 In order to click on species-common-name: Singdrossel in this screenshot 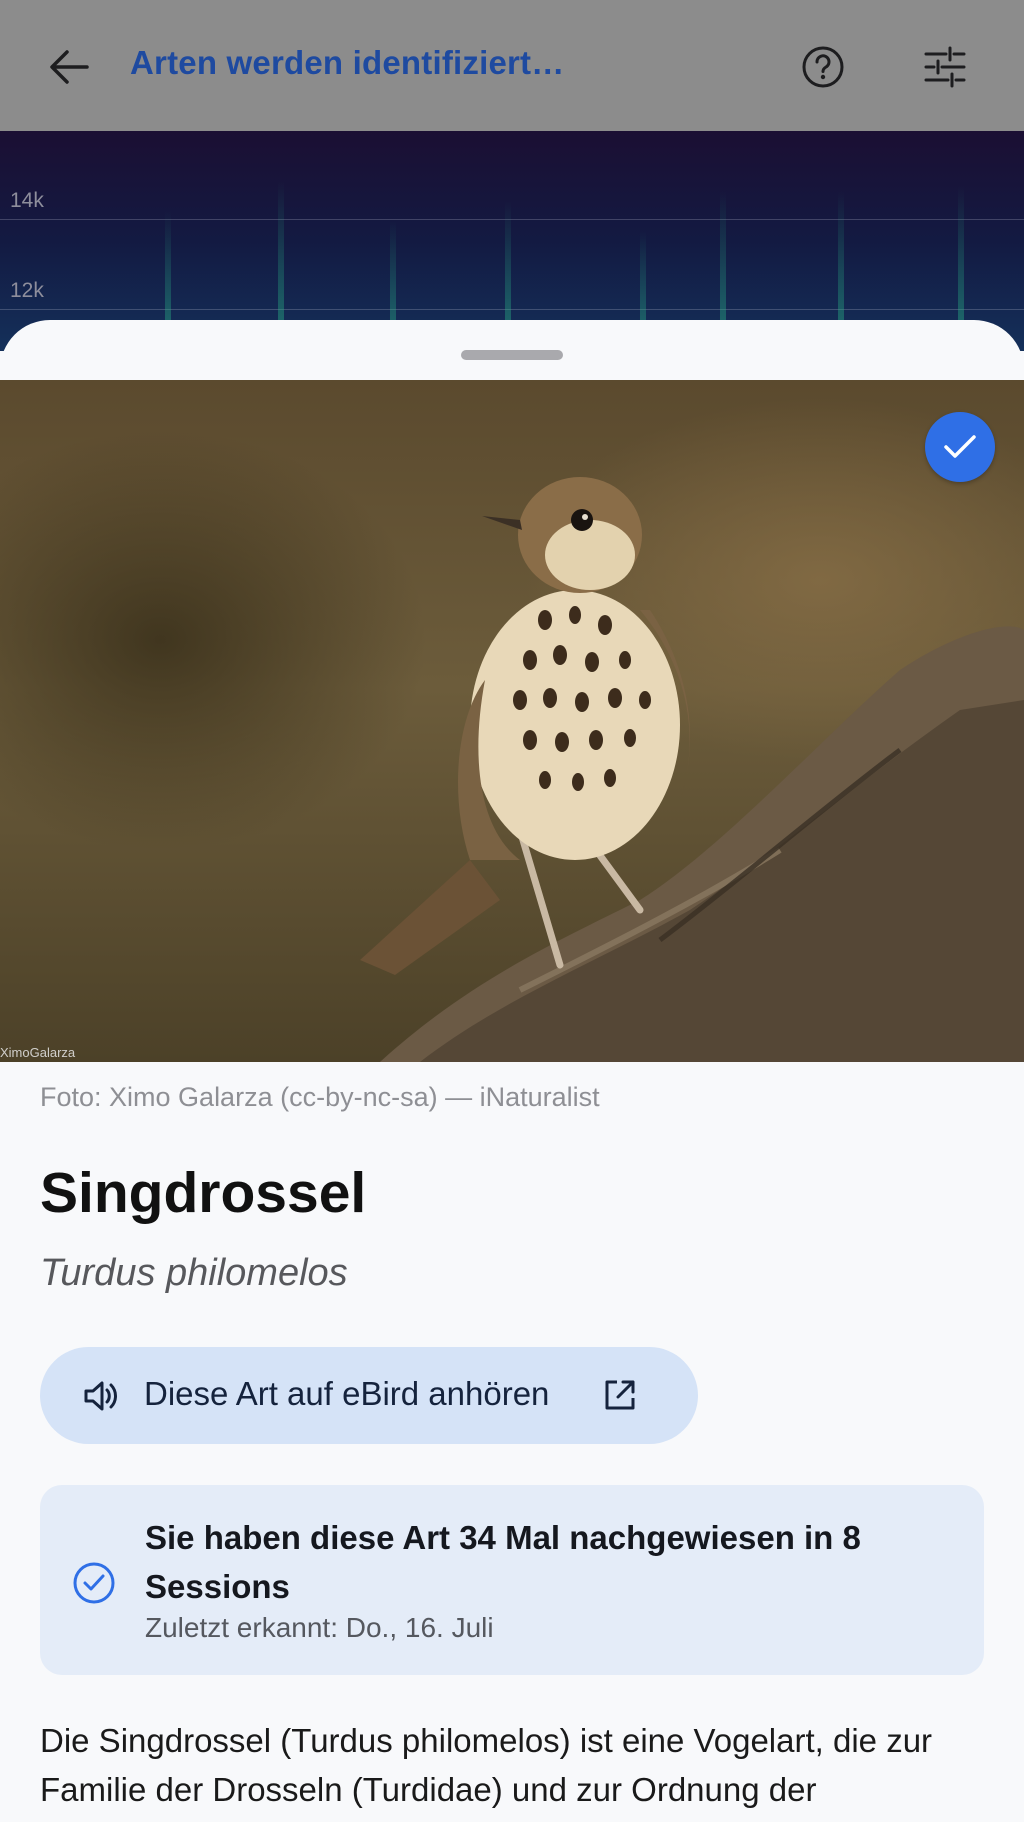, I will do `click(203, 1193)`.